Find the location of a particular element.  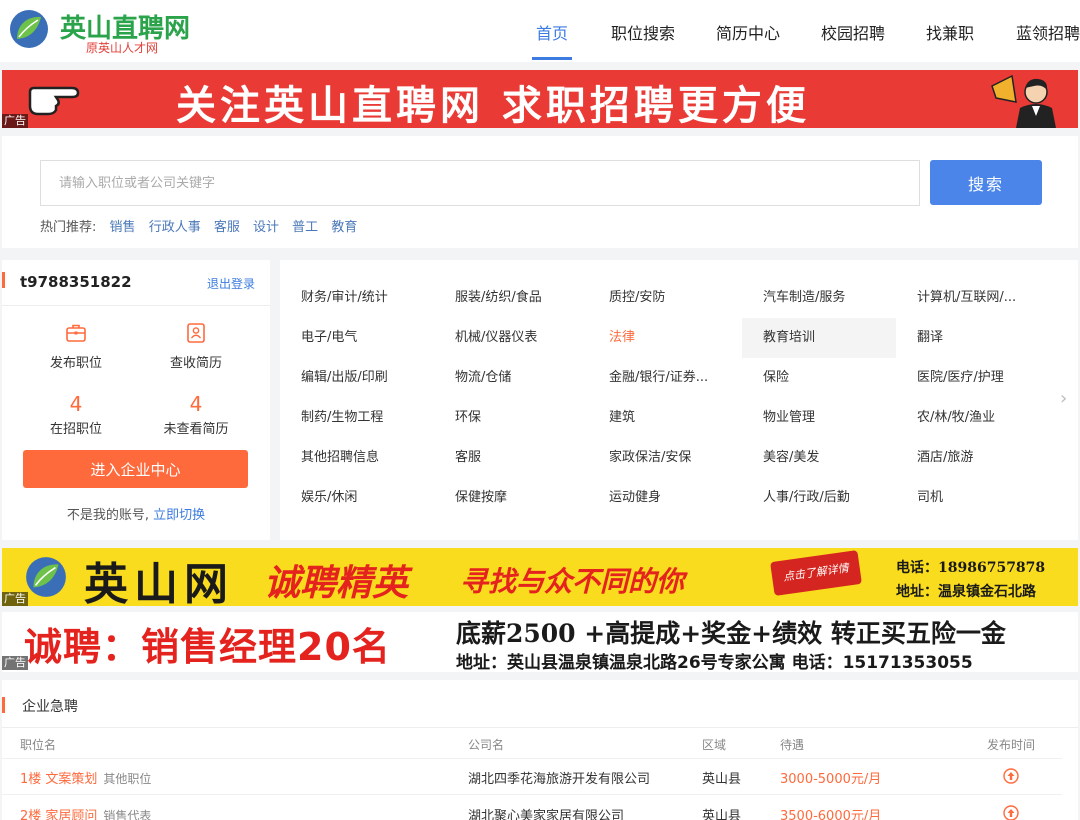

active-jobs-stat: 4 在招职位 is located at coordinates (76, 414).